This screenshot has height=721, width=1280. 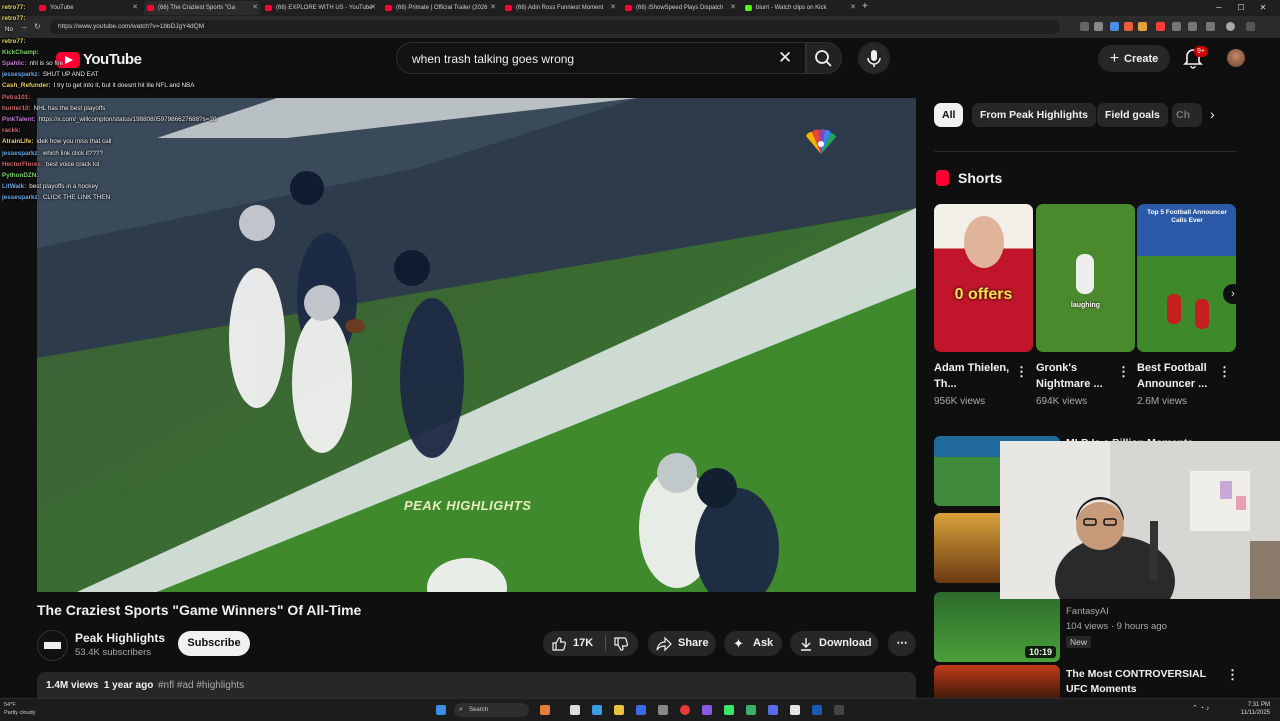 What do you see at coordinates (1241, 8) in the screenshot?
I see `maximize-icon: ☐` at bounding box center [1241, 8].